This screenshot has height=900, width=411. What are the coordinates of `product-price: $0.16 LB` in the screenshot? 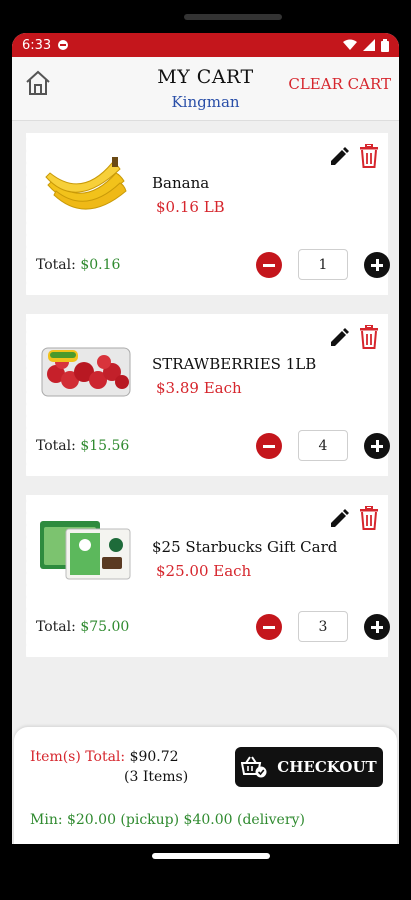 It's located at (190, 207).